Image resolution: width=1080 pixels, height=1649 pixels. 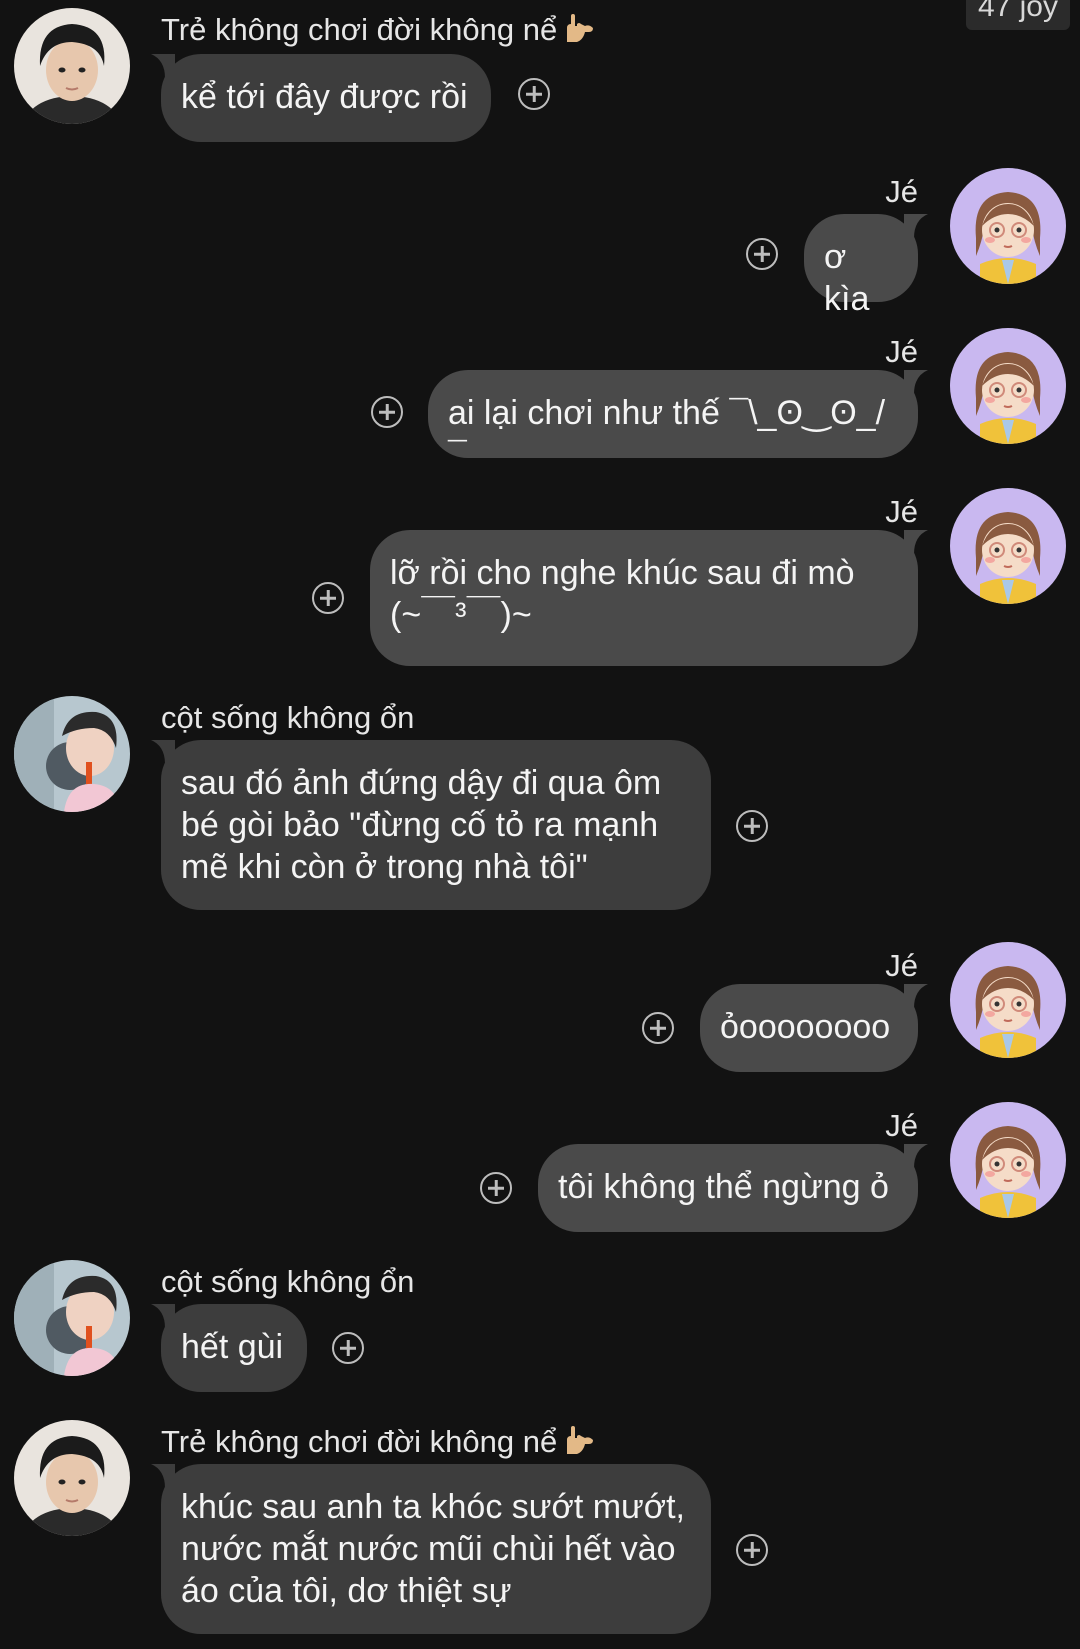 What do you see at coordinates (324, 97) in the screenshot?
I see `message-text: kể tới đây được rồi` at bounding box center [324, 97].